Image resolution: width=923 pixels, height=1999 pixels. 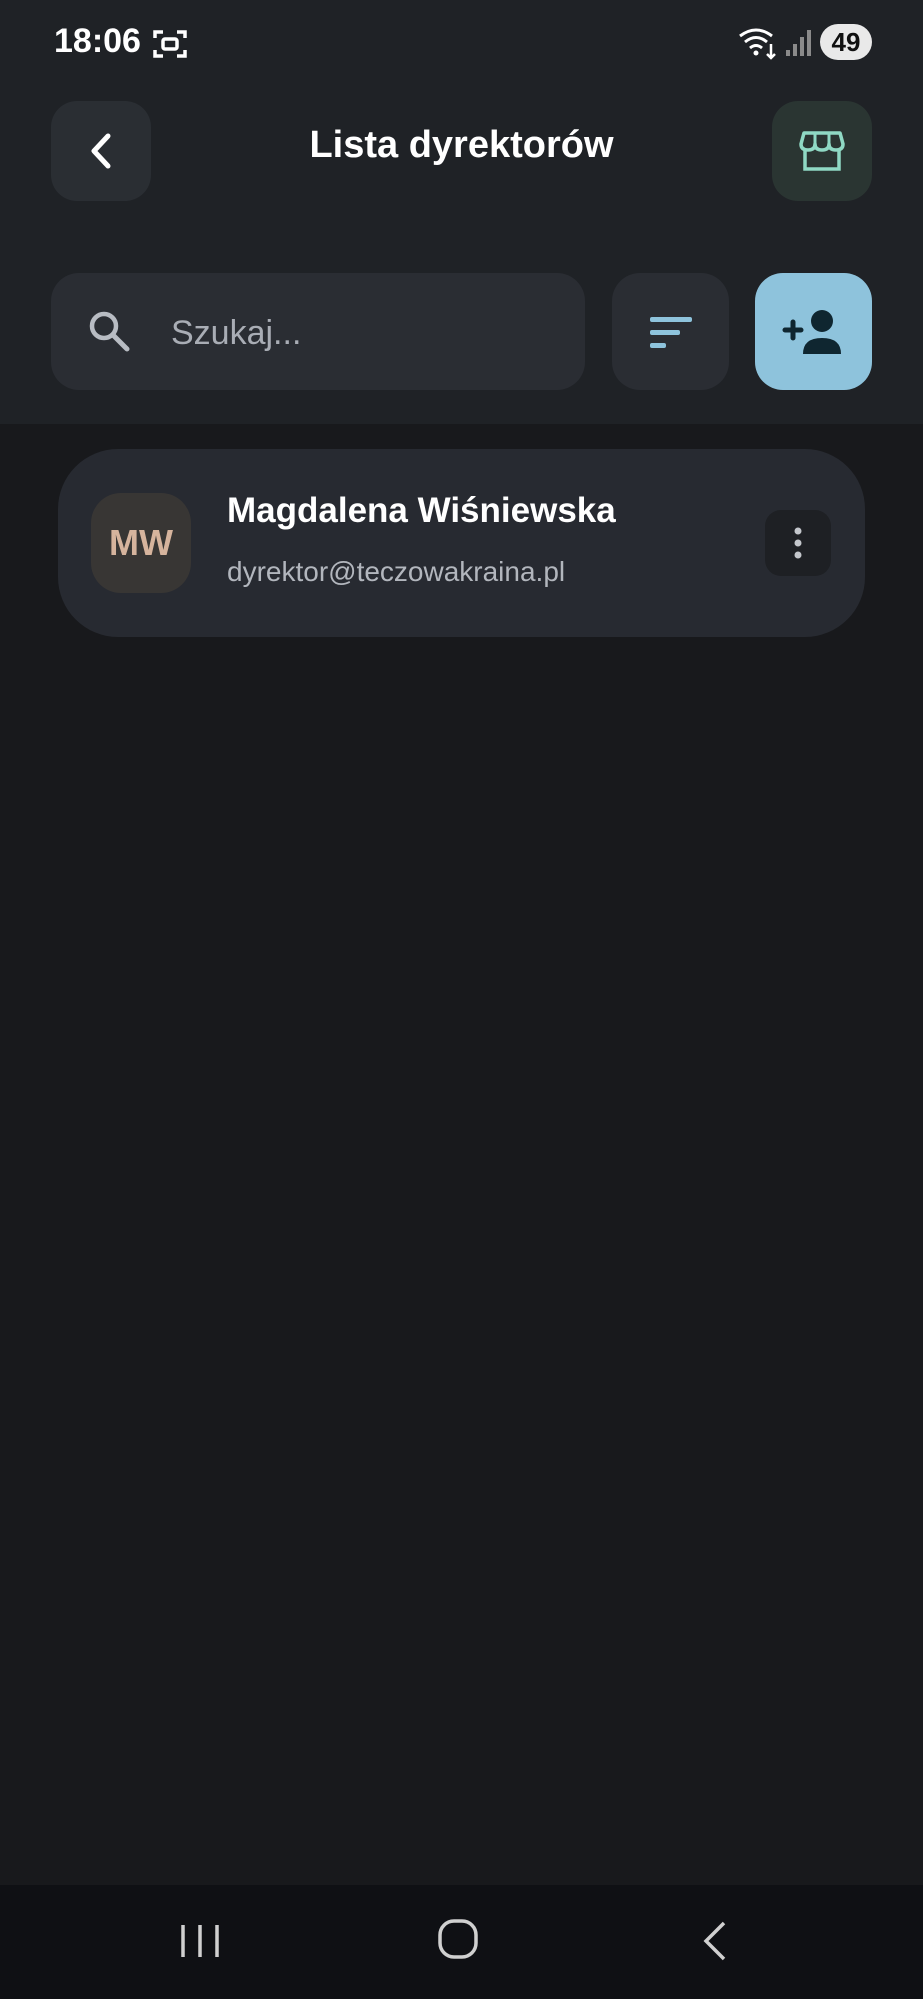 I want to click on store-button, so click(x=822, y=151).